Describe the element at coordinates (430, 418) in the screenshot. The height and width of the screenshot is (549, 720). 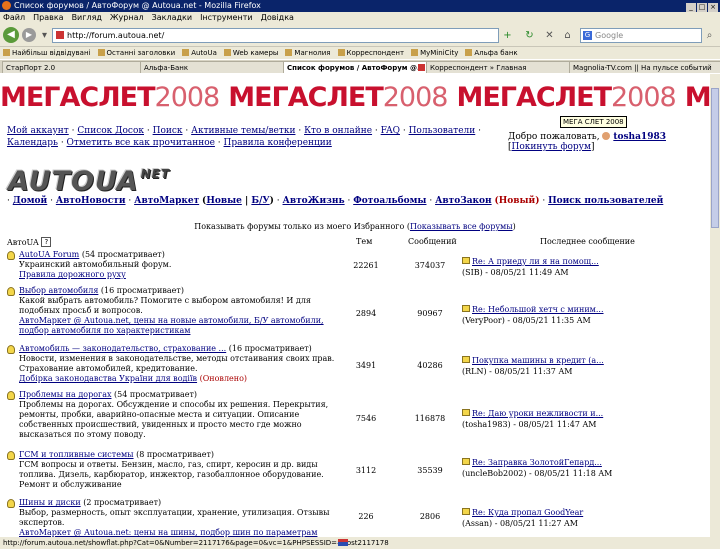
I see `post-count: 116878` at that location.